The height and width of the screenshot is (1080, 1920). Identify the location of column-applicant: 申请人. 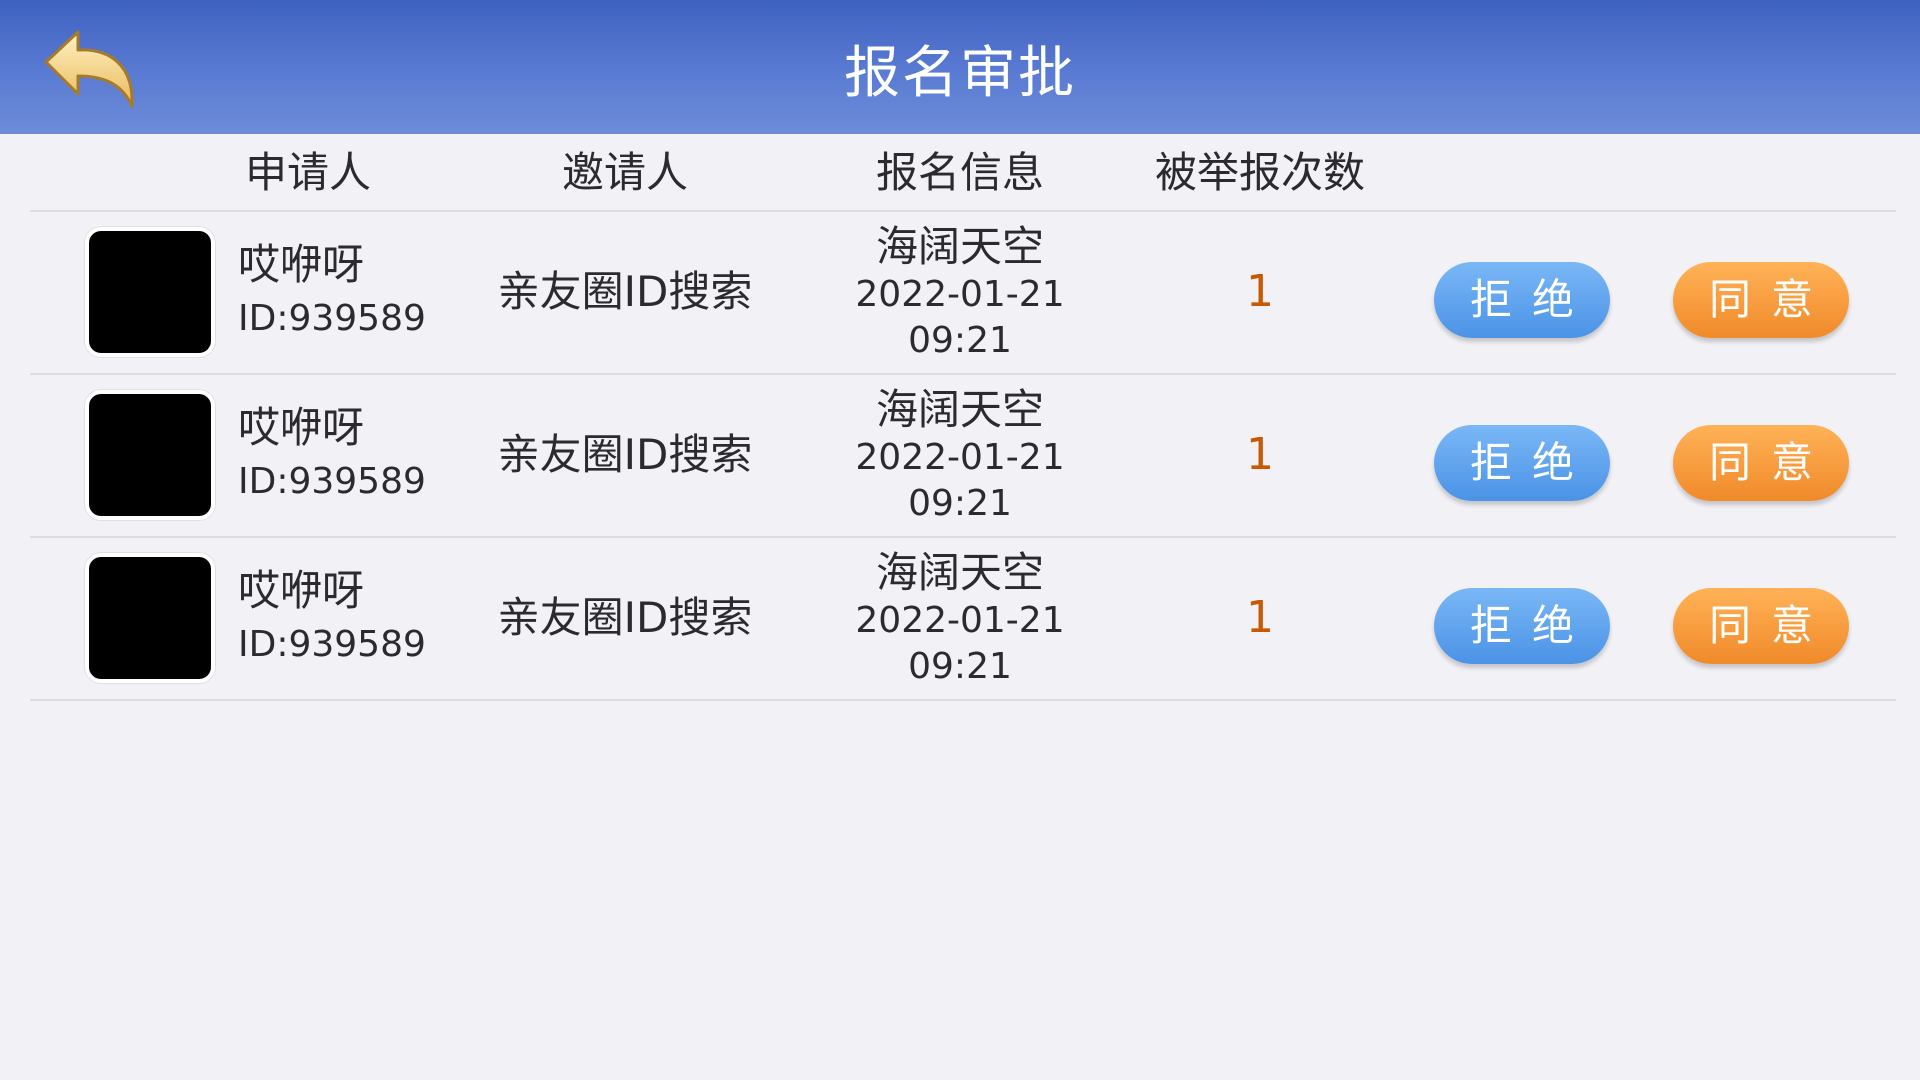
(307, 172).